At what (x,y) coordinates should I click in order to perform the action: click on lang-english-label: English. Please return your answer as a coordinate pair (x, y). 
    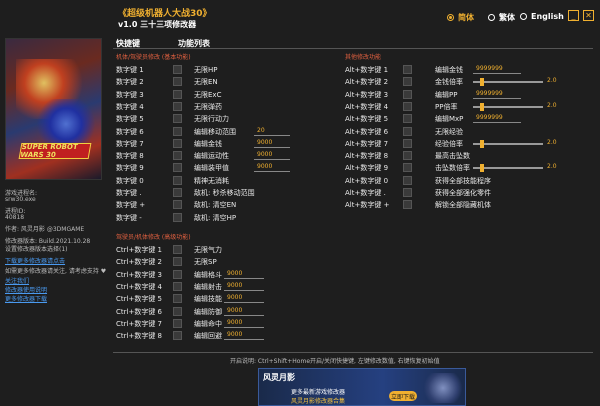
    Looking at the image, I should click on (547, 16).